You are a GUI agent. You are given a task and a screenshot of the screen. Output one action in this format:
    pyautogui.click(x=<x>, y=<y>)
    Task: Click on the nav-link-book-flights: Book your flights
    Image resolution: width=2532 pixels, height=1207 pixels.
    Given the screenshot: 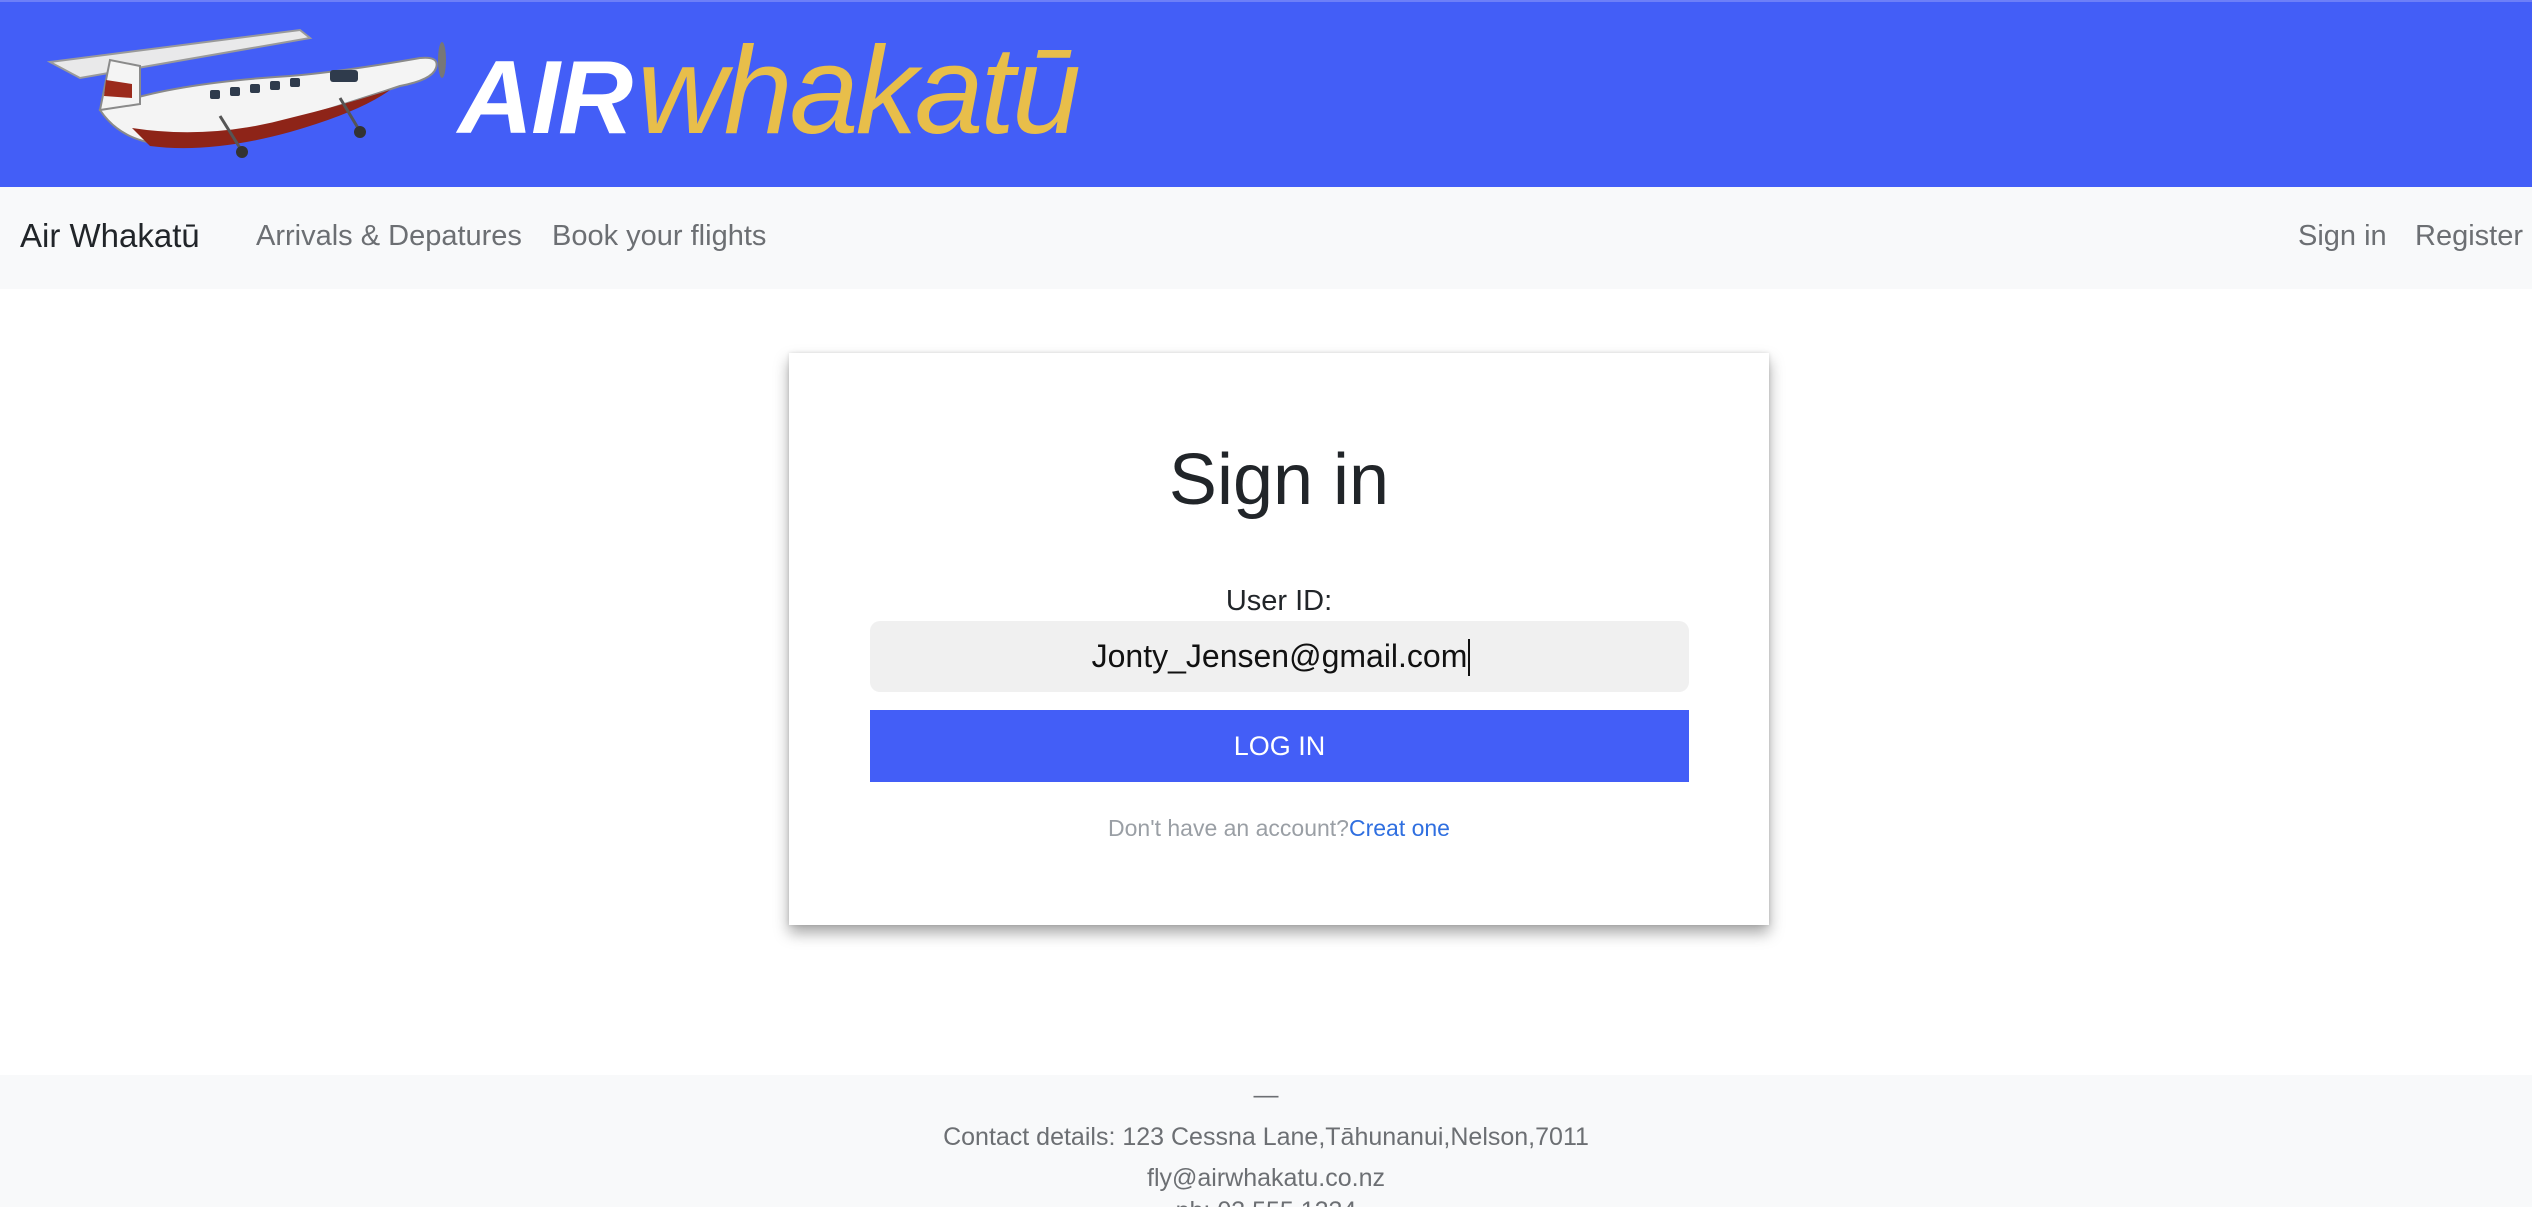 What is the action you would take?
    pyautogui.click(x=659, y=236)
    